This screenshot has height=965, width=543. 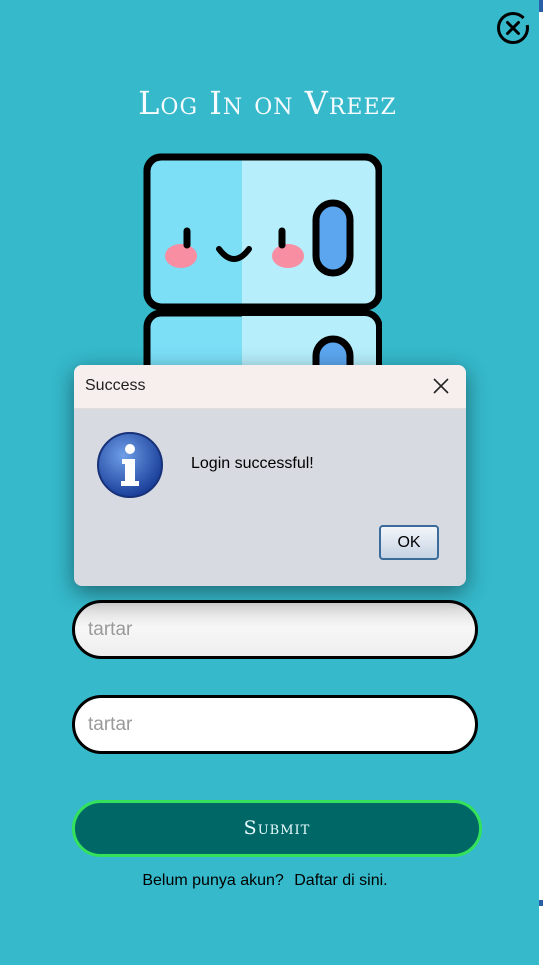 I want to click on signup-prompt: Belum punya akun? Daftar di sini., so click(x=265, y=881).